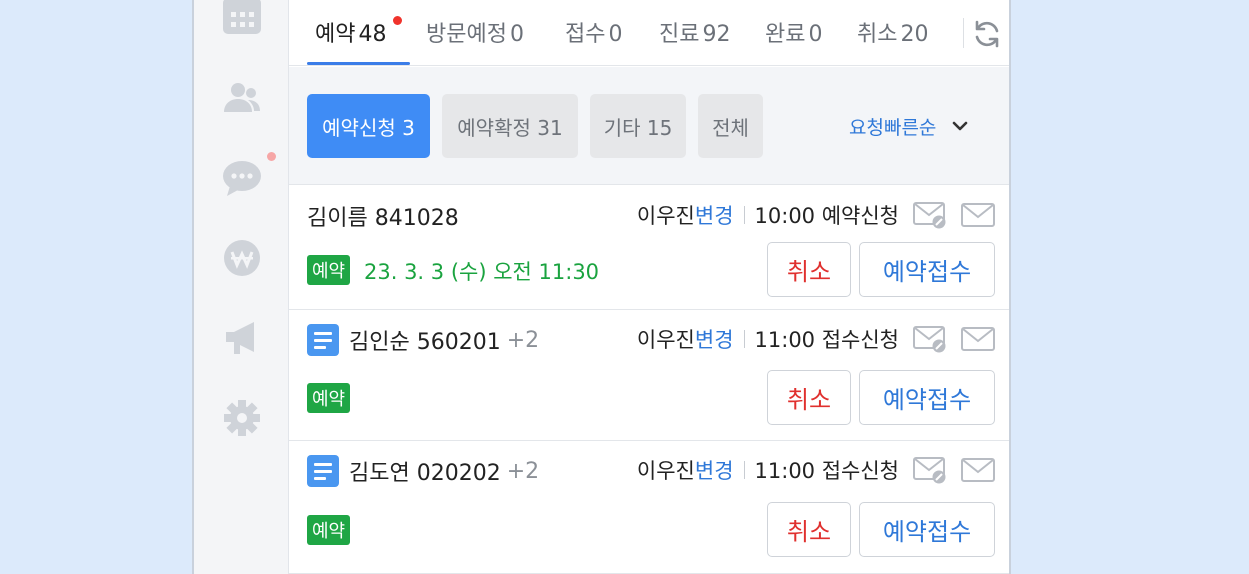 Image resolution: width=1249 pixels, height=574 pixels. What do you see at coordinates (372, 34) in the screenshot?
I see `tab-count: 48` at bounding box center [372, 34].